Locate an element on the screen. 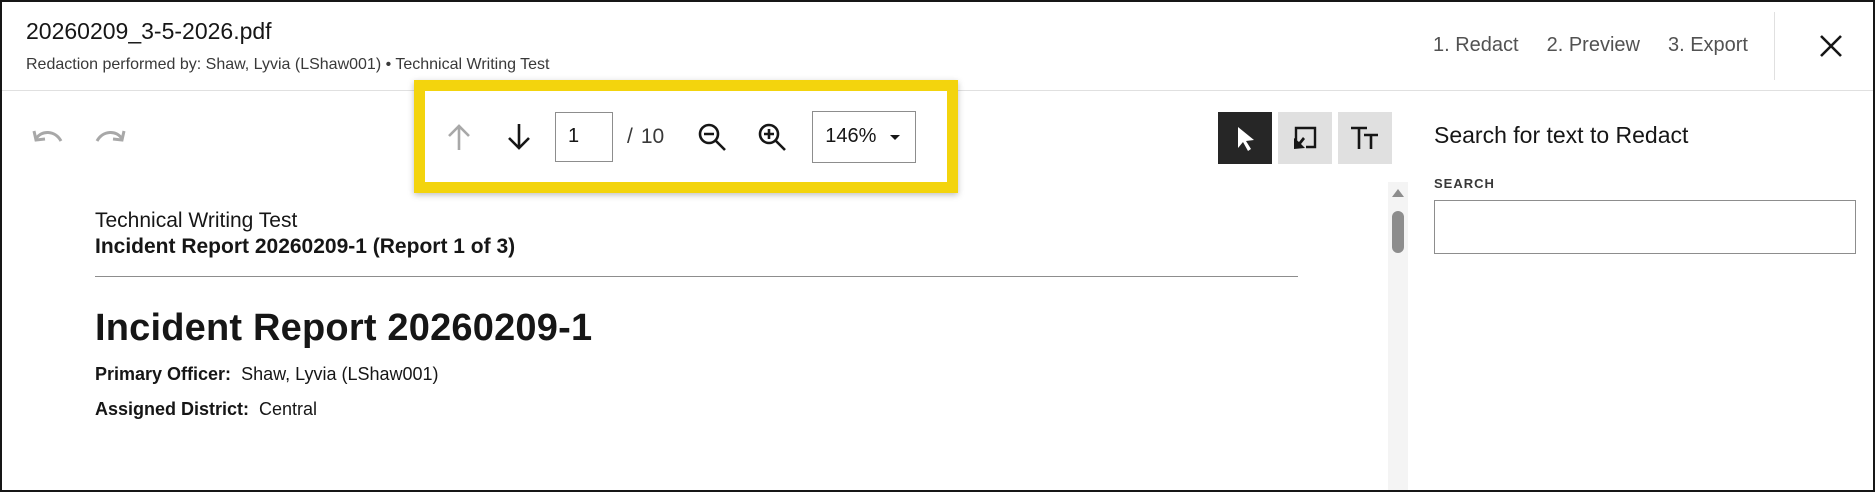  close-button is located at coordinates (1831, 46).